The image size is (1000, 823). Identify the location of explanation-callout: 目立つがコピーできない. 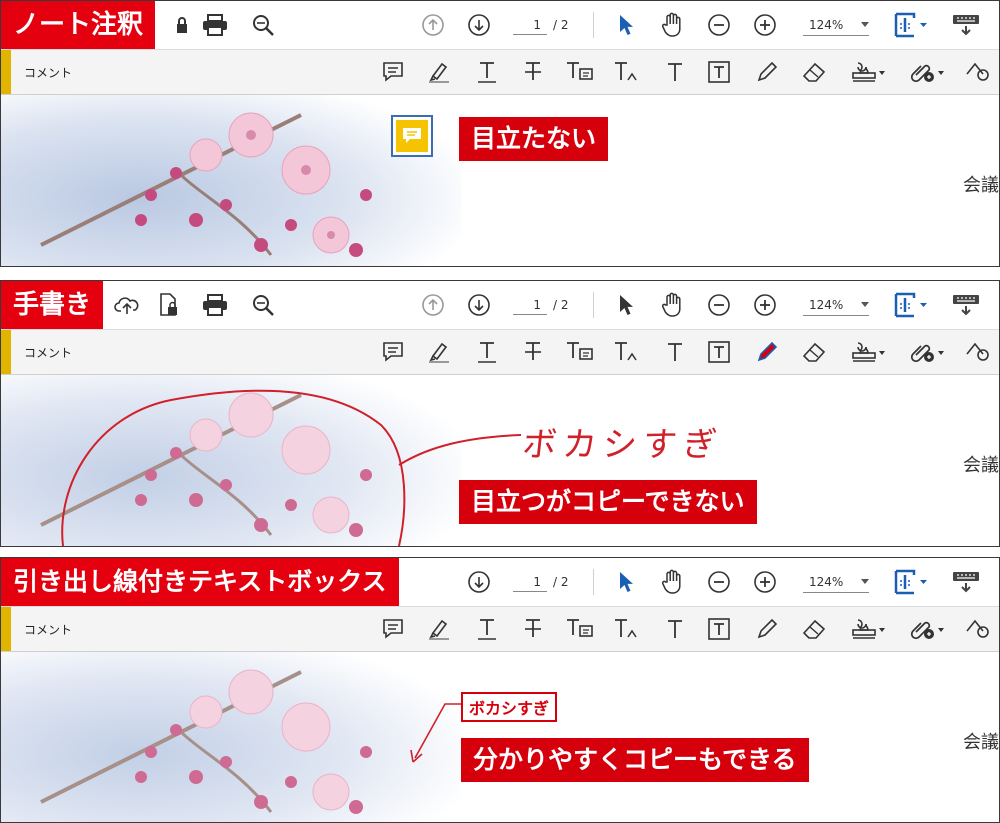
(608, 502).